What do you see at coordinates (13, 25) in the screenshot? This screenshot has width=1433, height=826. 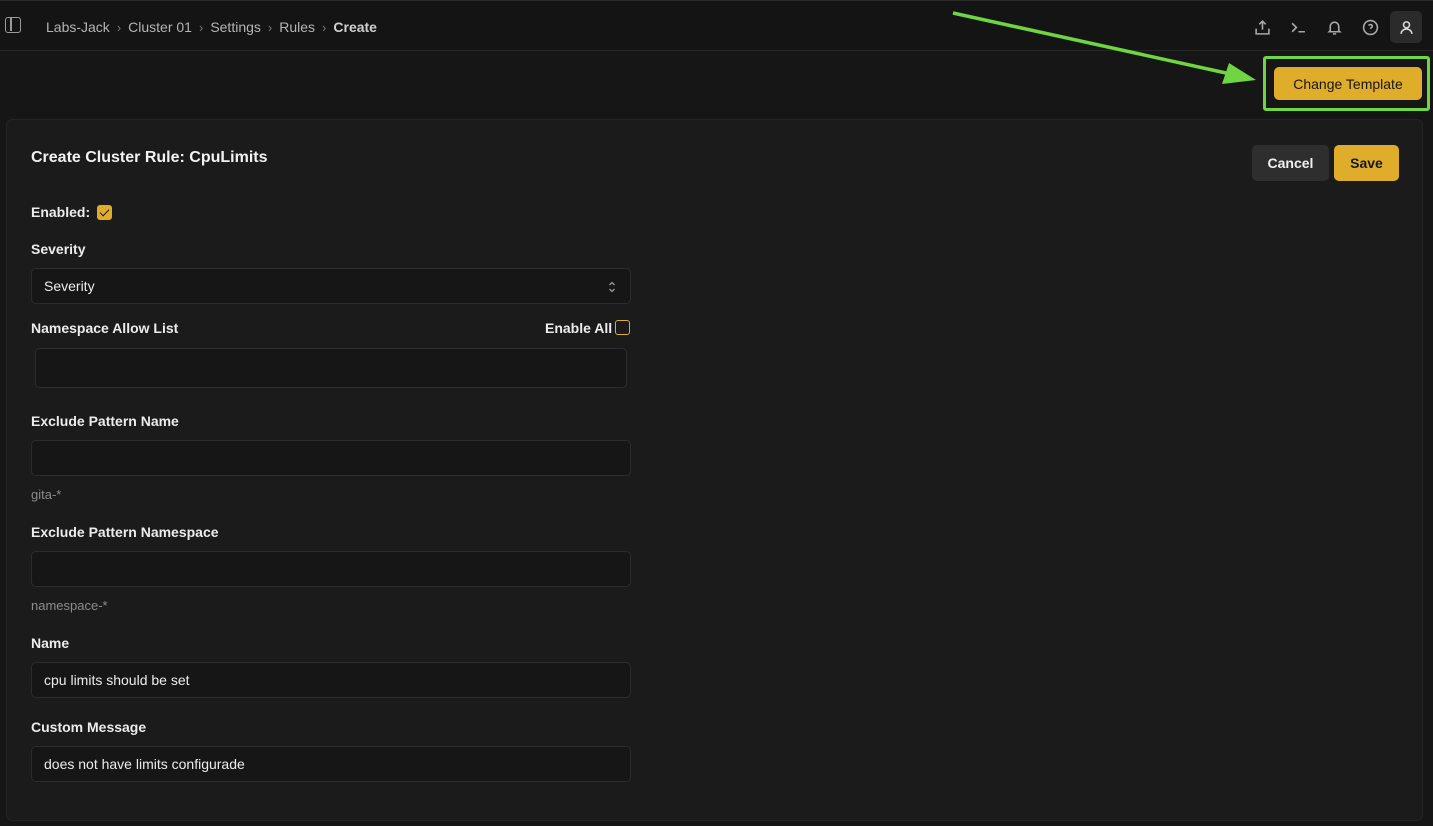 I see `sidebar-toggle-icon` at bounding box center [13, 25].